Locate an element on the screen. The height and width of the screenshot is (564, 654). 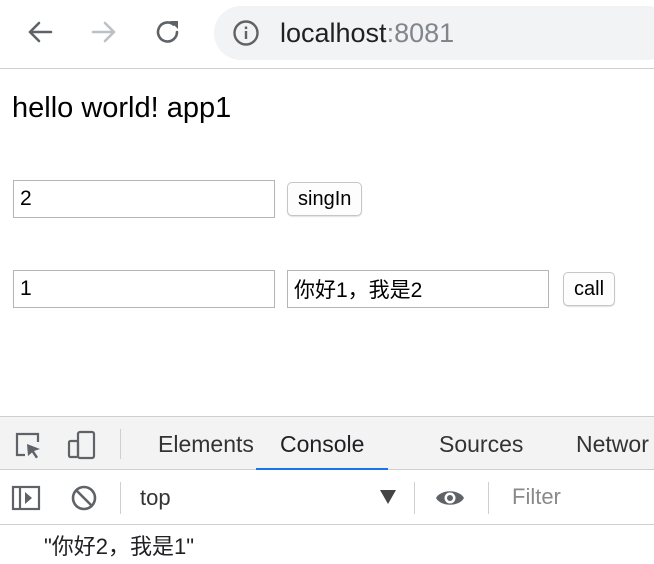
browser-toolbar: localhost:8081 is located at coordinates (327, 34).